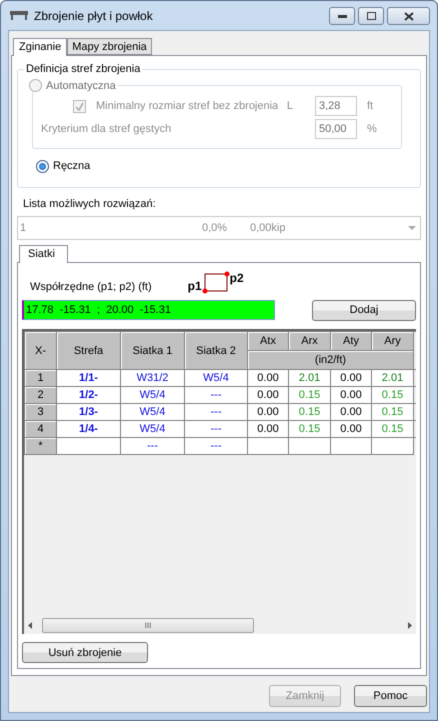 The width and height of the screenshot is (438, 721). I want to click on scroll-left-icon, so click(30, 625).